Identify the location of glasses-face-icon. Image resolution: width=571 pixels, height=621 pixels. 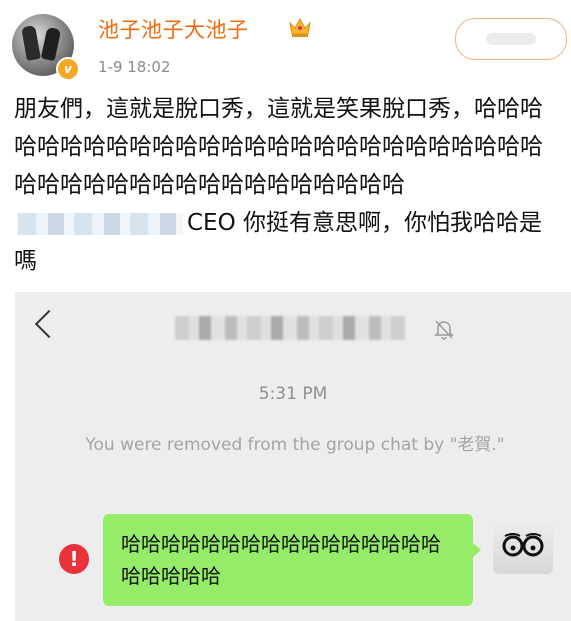
(523, 545).